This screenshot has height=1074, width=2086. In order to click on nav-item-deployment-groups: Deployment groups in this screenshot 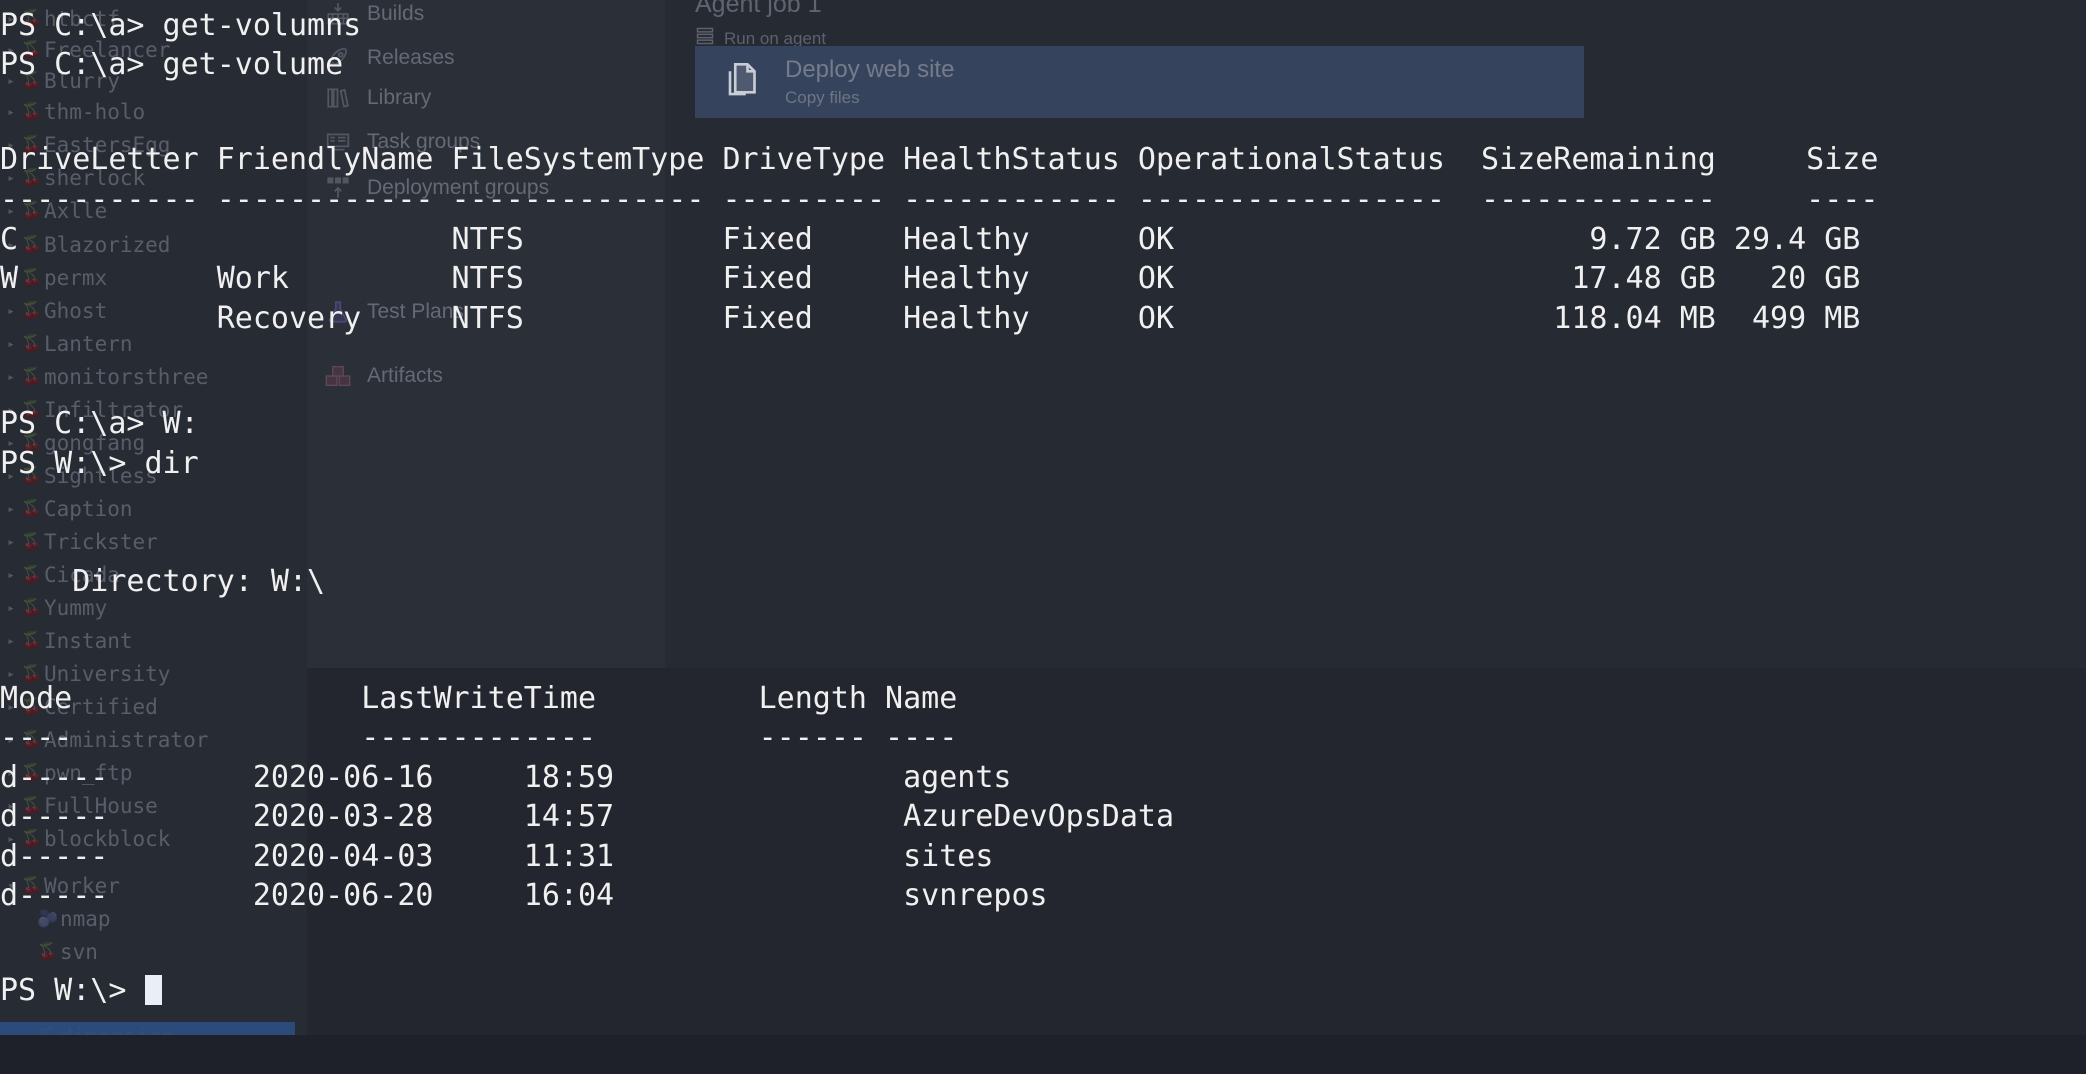, I will do `click(486, 188)`.